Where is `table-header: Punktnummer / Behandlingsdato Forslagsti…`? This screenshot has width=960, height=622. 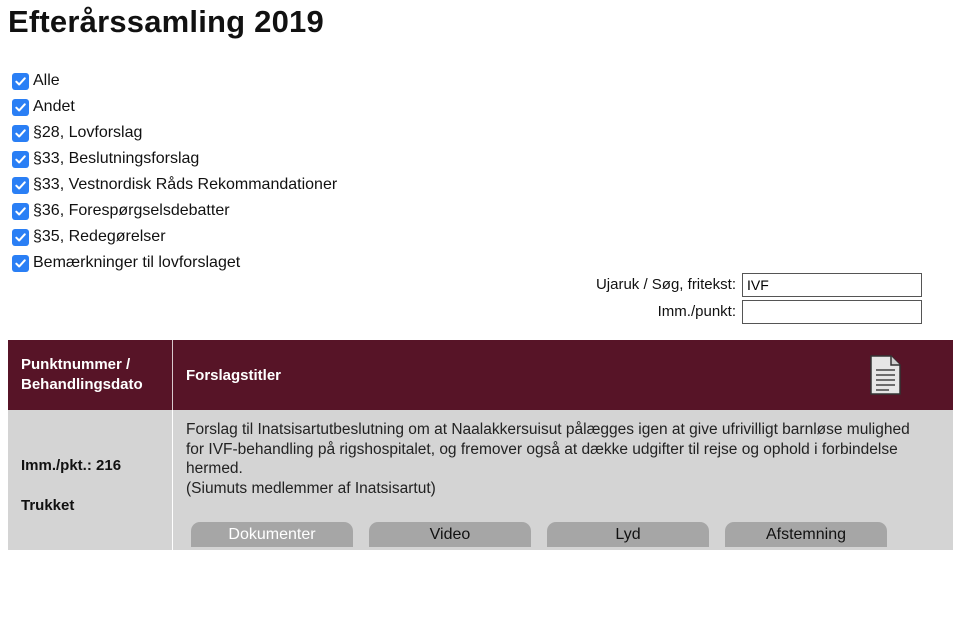
table-header: Punktnummer / Behandlingsdato Forslagsti… is located at coordinates (480, 375).